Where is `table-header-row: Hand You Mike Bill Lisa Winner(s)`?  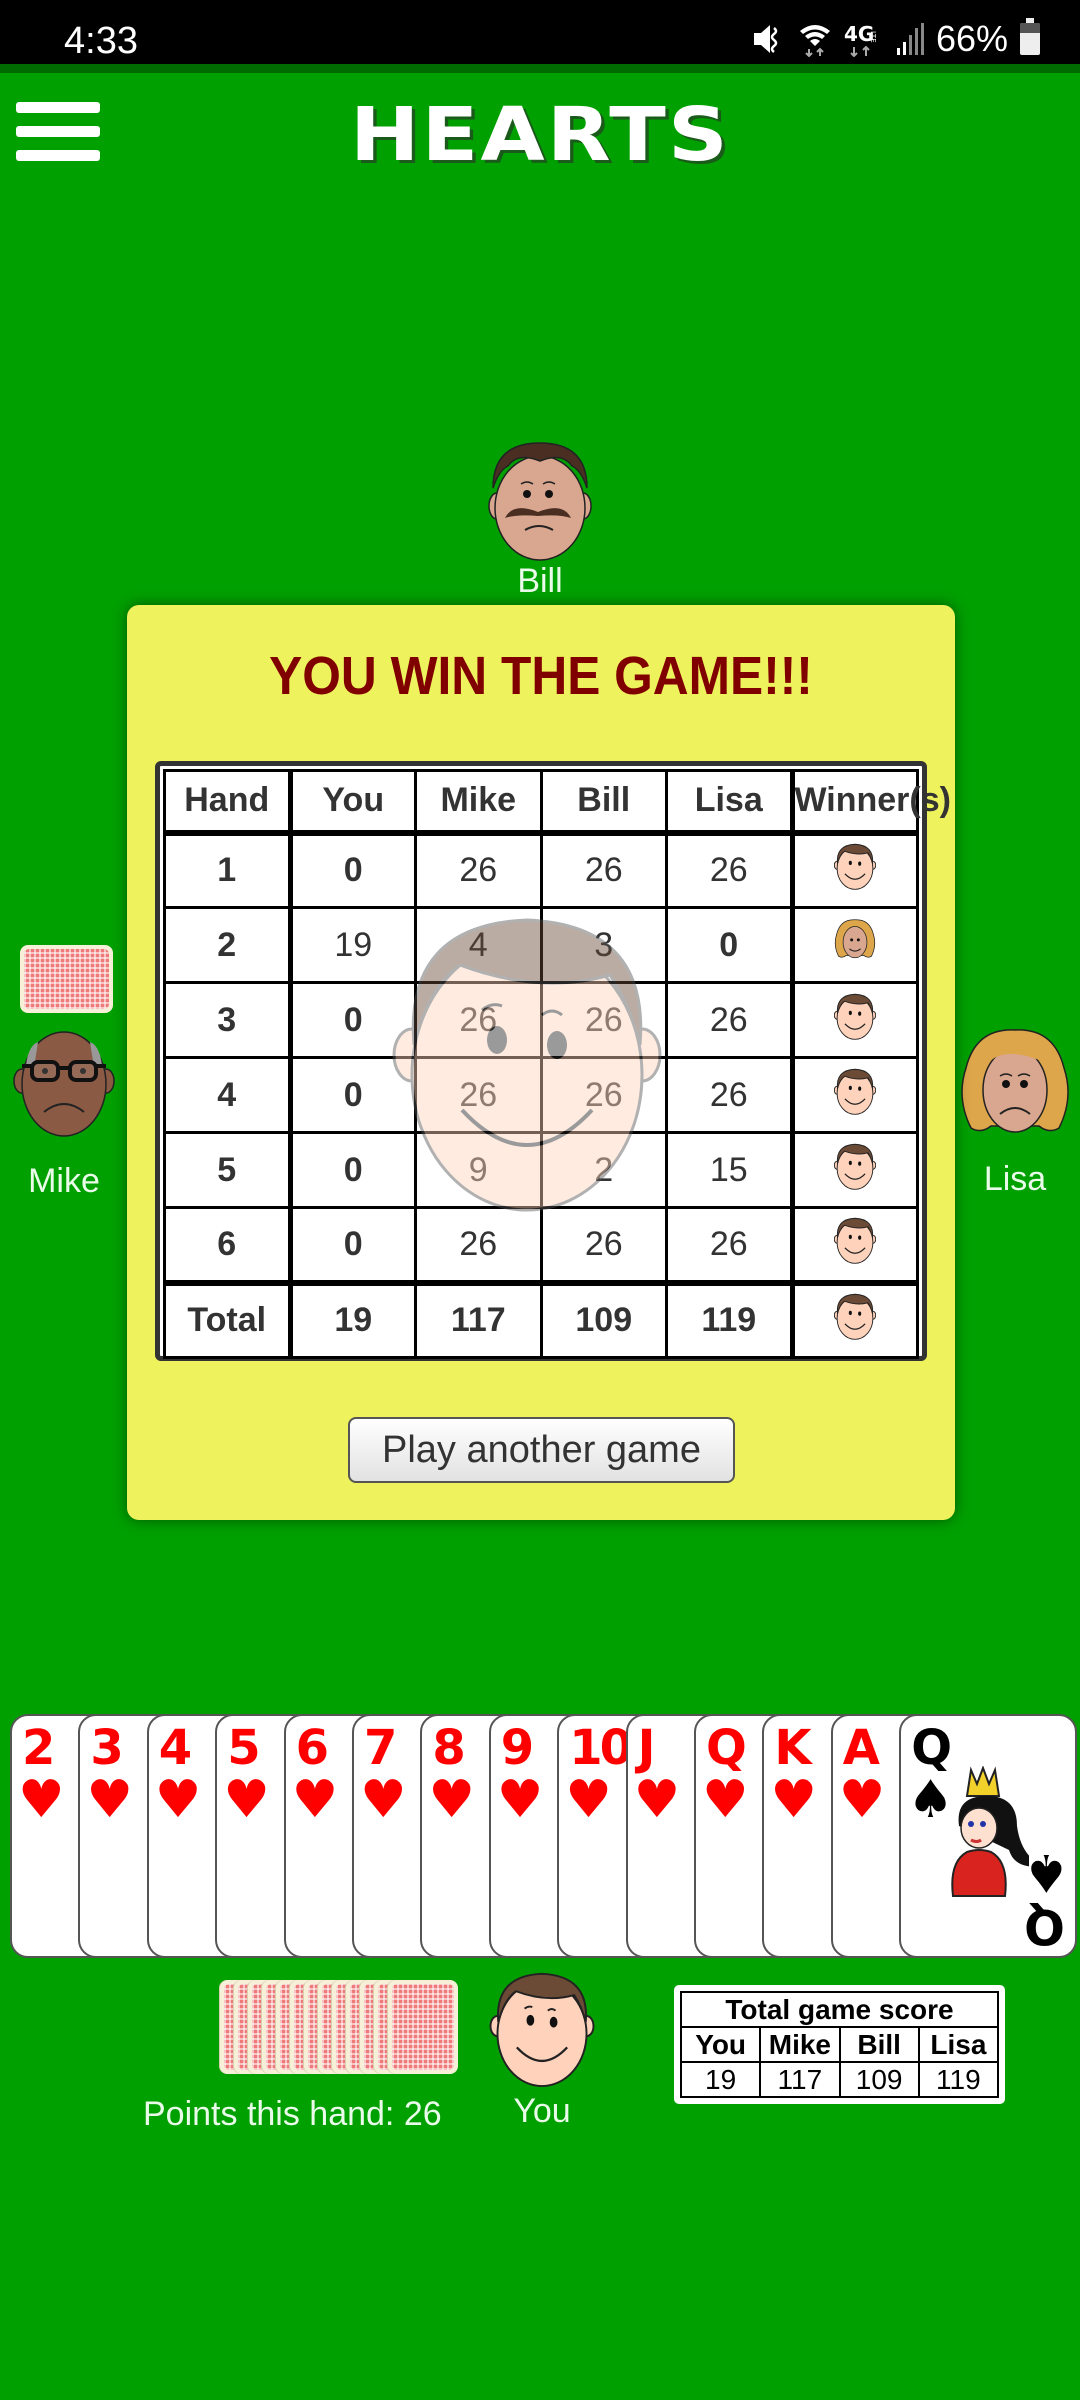
table-header-row: Hand You Mike Bill Lisa Winner(s) is located at coordinates (557, 802).